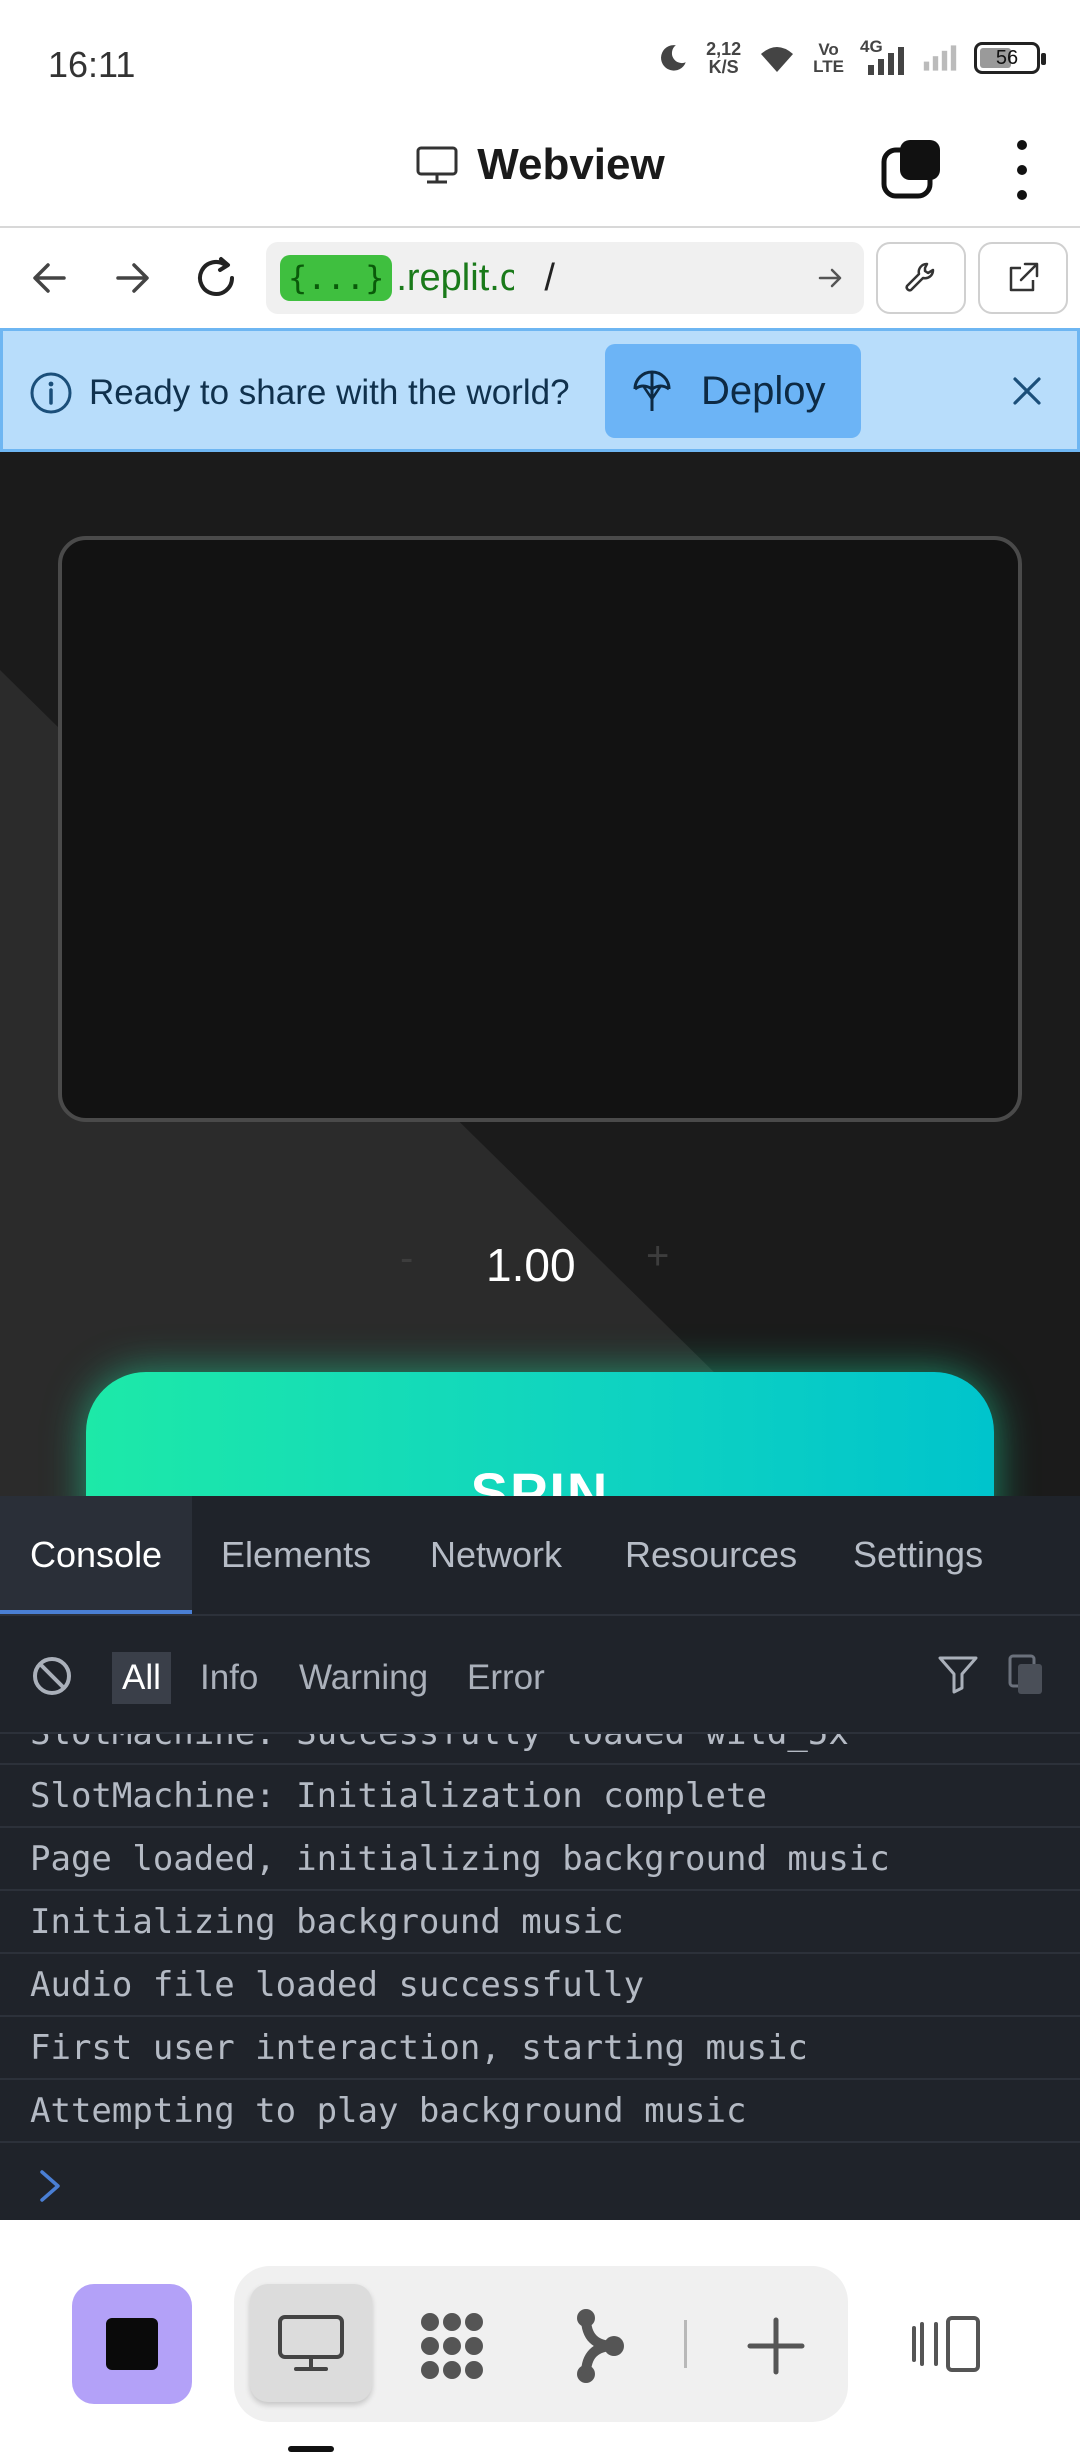 This screenshot has height=2460, width=1080. What do you see at coordinates (229, 1678) in the screenshot?
I see `filter-info: Info` at bounding box center [229, 1678].